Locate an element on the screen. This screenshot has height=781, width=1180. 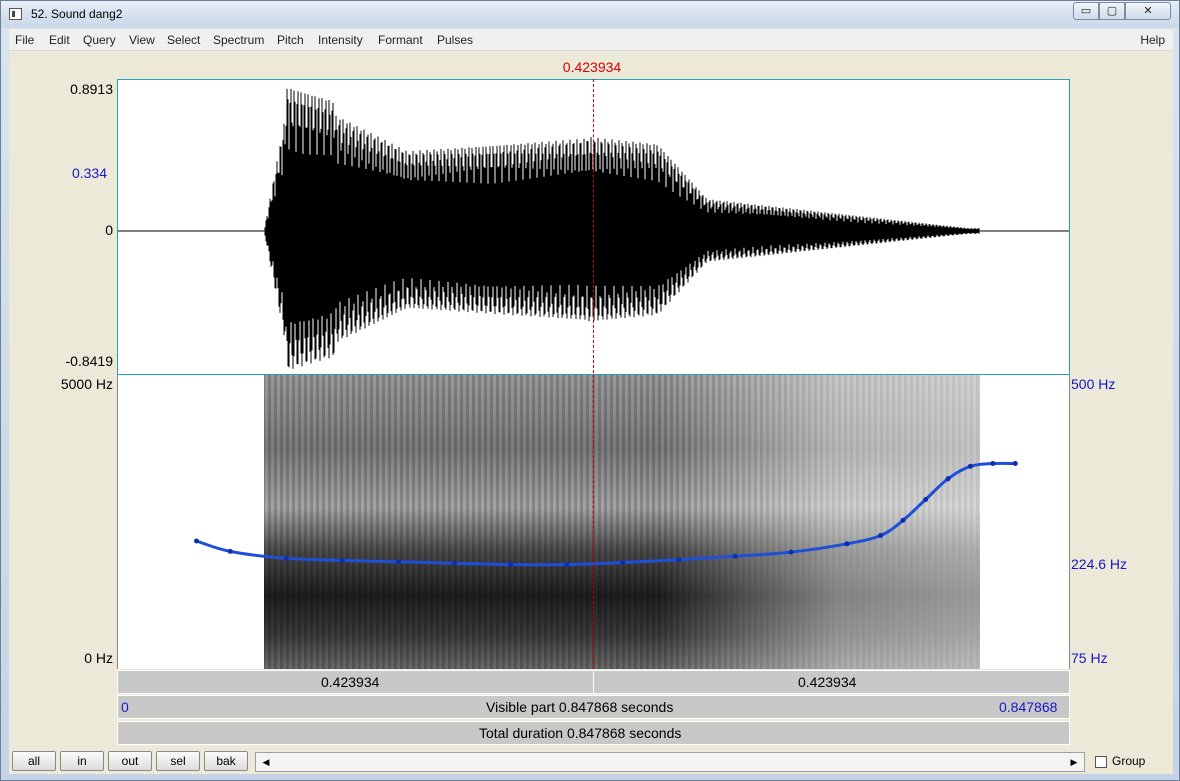
visible-part-text: Visible part 0.847868 seconds is located at coordinates (580, 707).